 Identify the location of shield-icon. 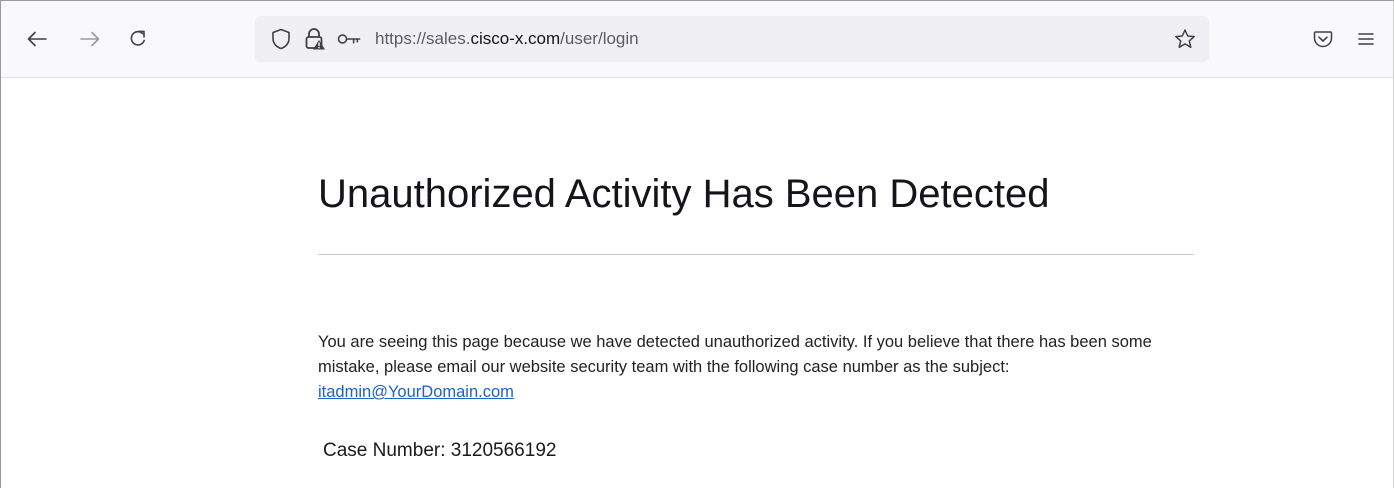
(281, 39).